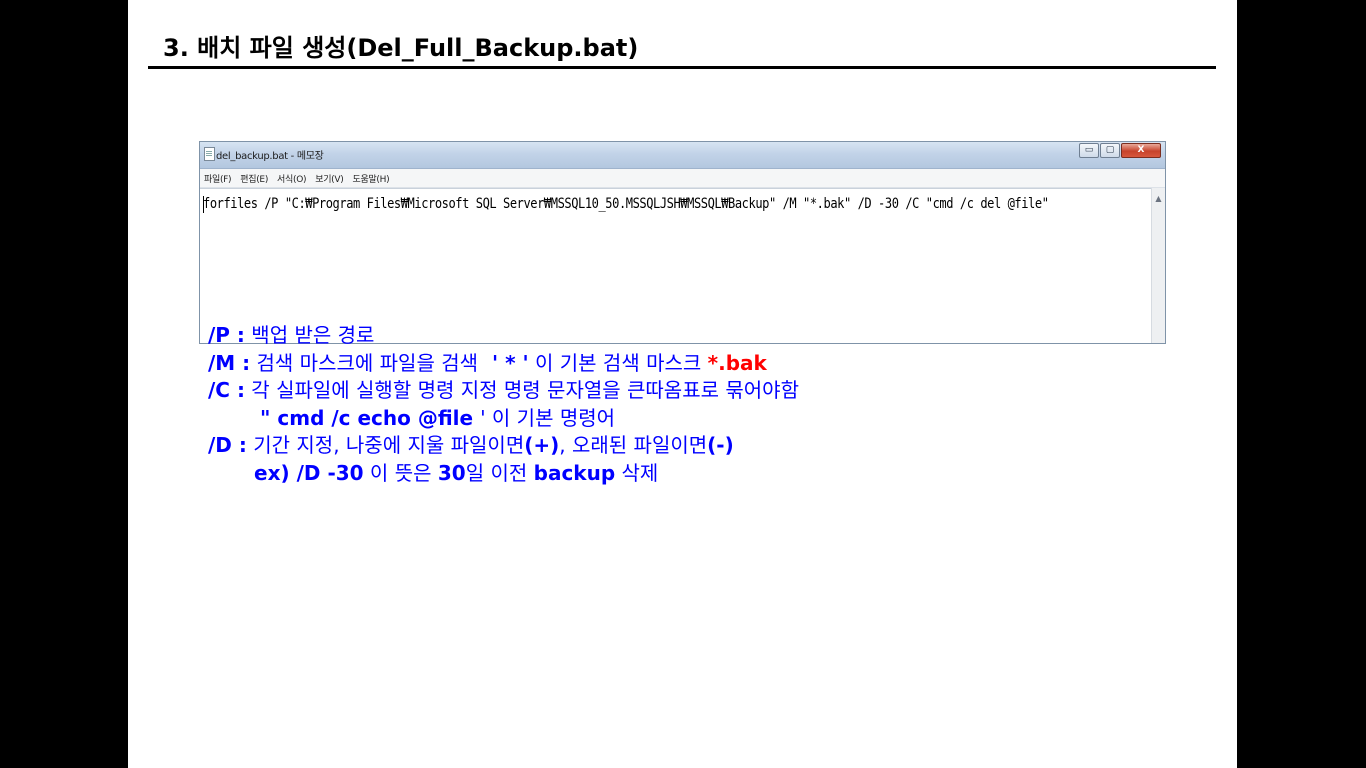  I want to click on option-m-desc: 검색 마스크에 파일을 검색, so click(364, 362).